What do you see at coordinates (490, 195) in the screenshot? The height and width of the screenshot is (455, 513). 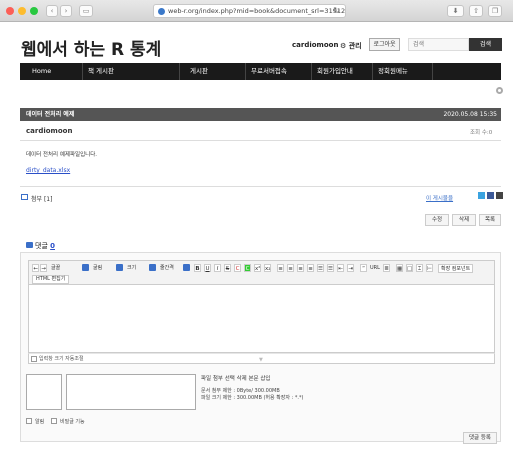 I see `facebook-icon` at bounding box center [490, 195].